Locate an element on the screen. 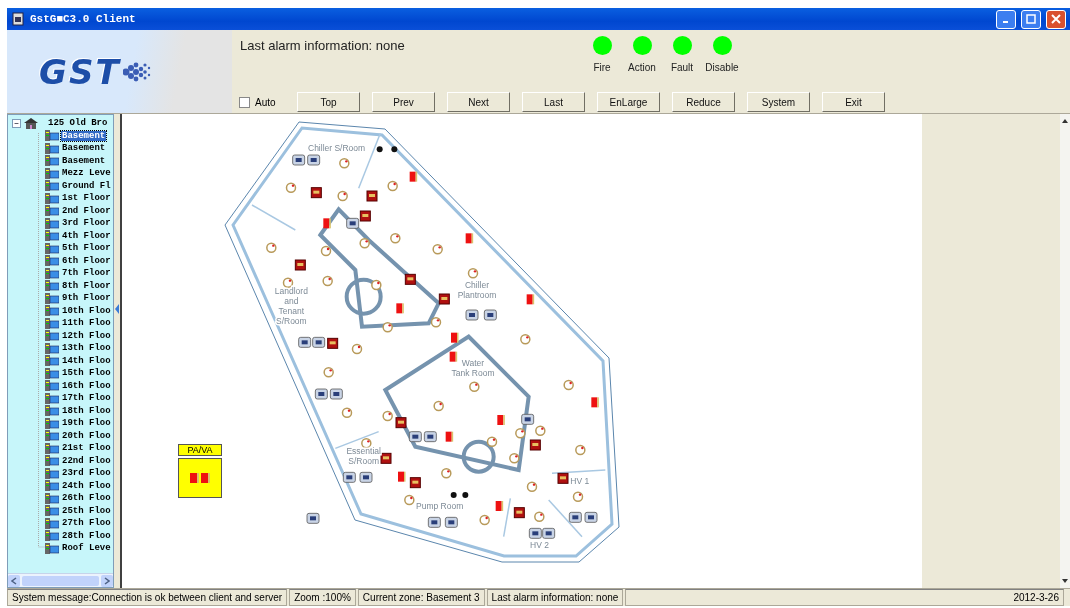 The width and height of the screenshot is (1070, 608). room-label: HV 1 is located at coordinates (580, 481).